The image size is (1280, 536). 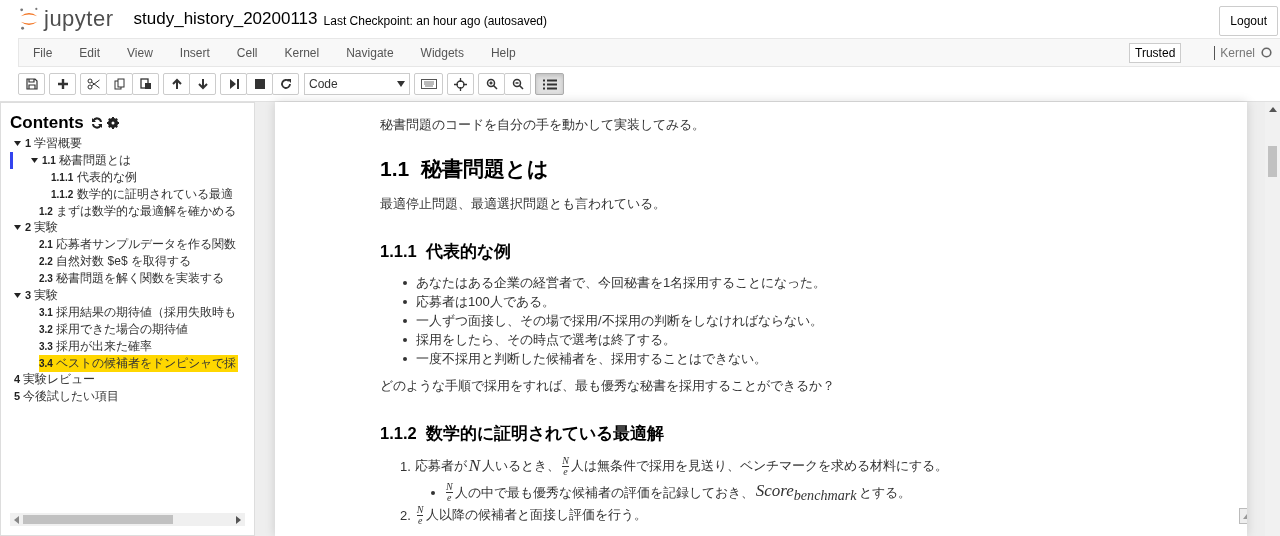 I want to click on logout-button: Logout, so click(x=1248, y=21).